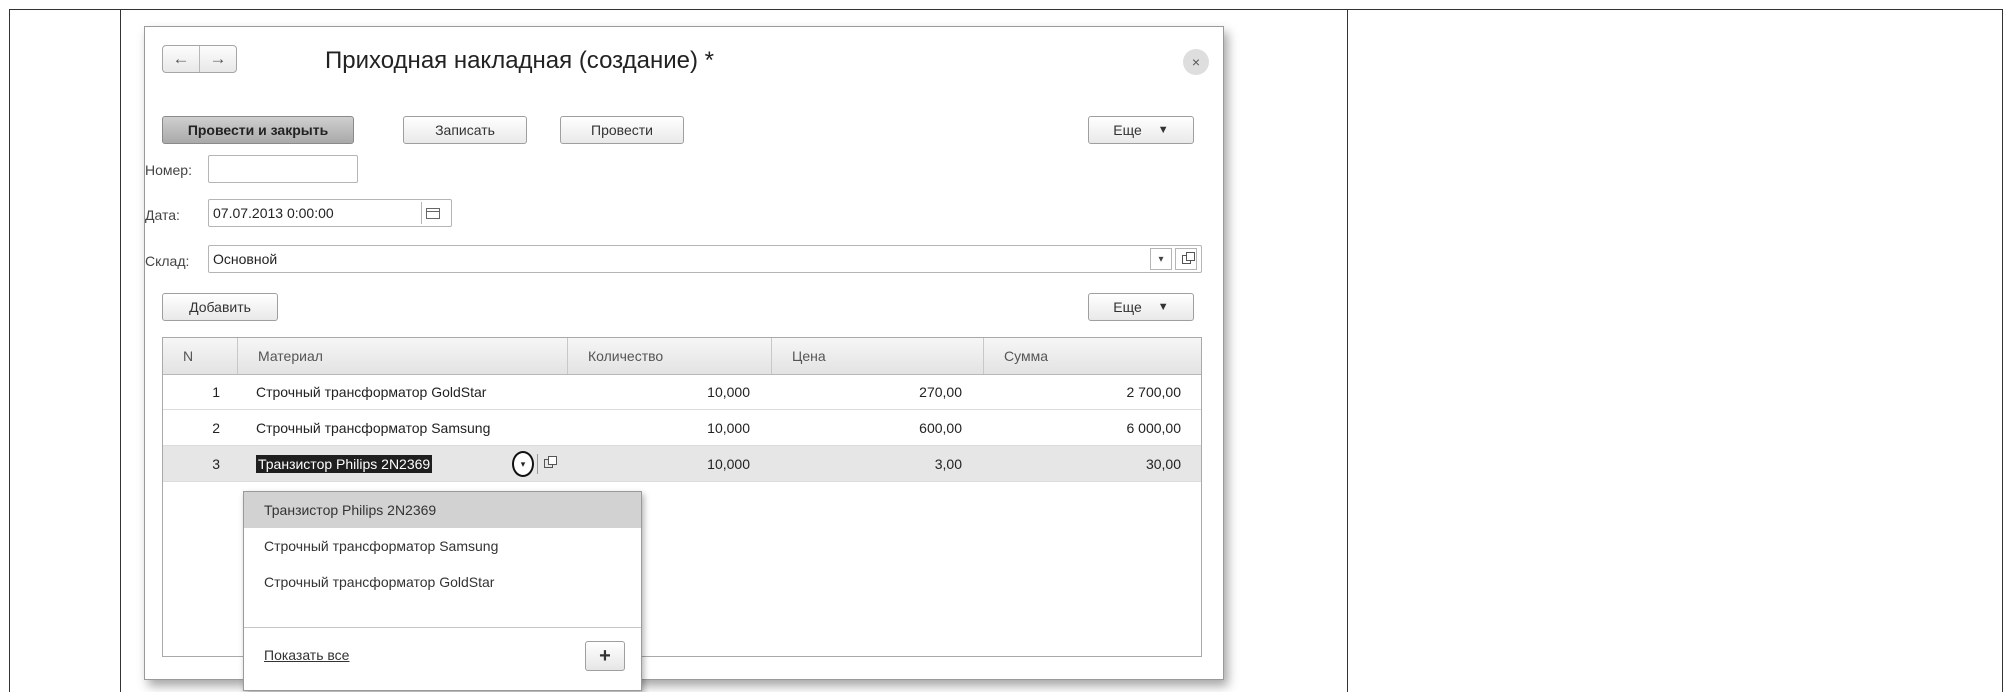 The width and height of the screenshot is (2013, 692). What do you see at coordinates (442, 546) in the screenshot?
I see `dropdown-item: Строчный трансформатор Samsung` at bounding box center [442, 546].